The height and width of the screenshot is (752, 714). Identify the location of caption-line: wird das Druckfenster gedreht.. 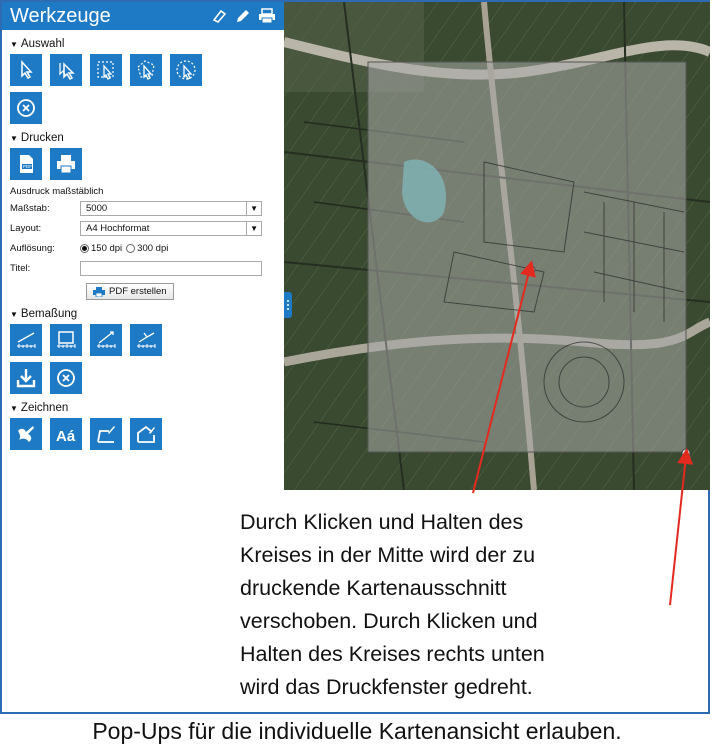
(386, 687).